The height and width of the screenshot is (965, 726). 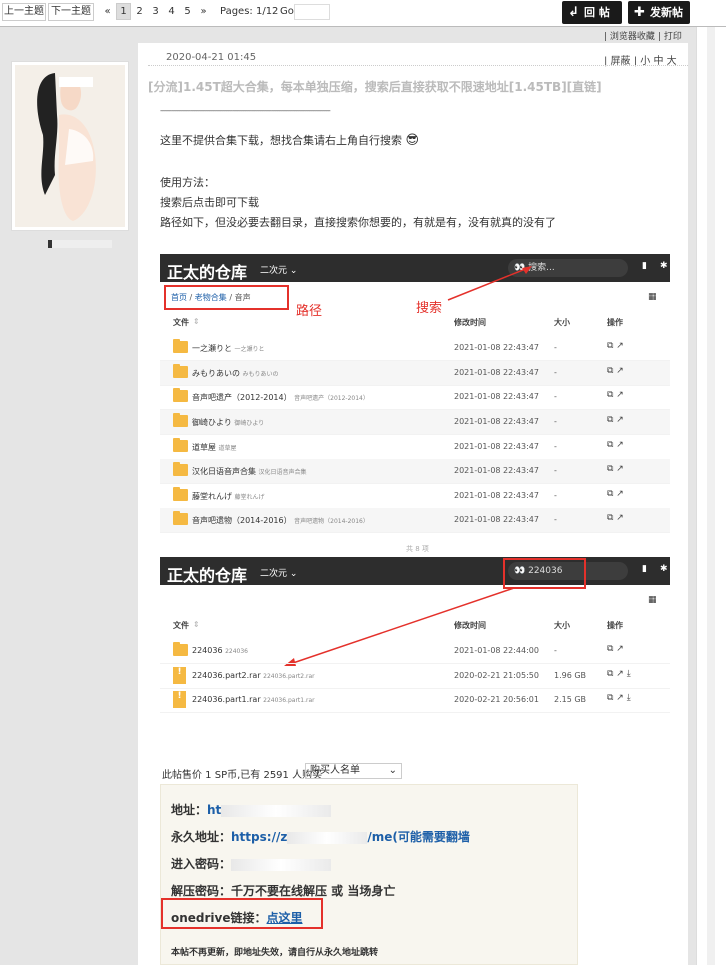 What do you see at coordinates (398, 625) in the screenshot?
I see `table-header-2: 文件 ⇕ 修改时间 大小 操作` at bounding box center [398, 625].